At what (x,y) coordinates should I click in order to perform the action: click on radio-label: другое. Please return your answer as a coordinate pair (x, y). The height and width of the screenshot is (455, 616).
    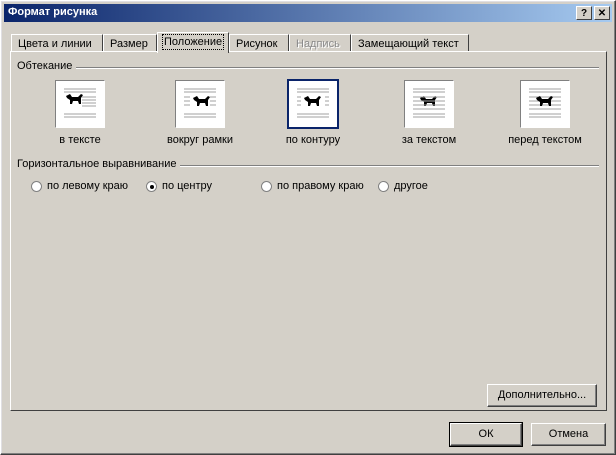
    Looking at the image, I should click on (411, 186).